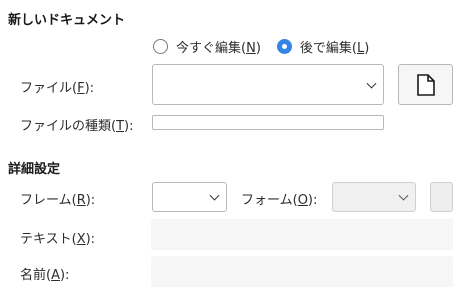  What do you see at coordinates (189, 197) in the screenshot?
I see `frame-combobox` at bounding box center [189, 197].